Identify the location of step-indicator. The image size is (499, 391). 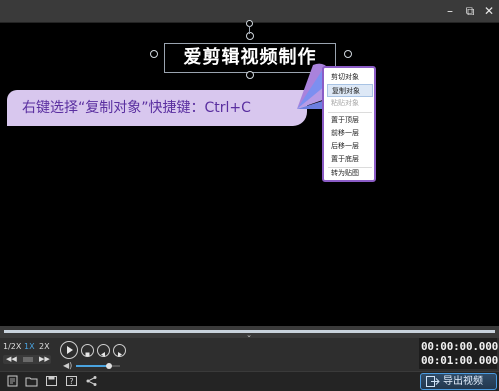
(28, 359).